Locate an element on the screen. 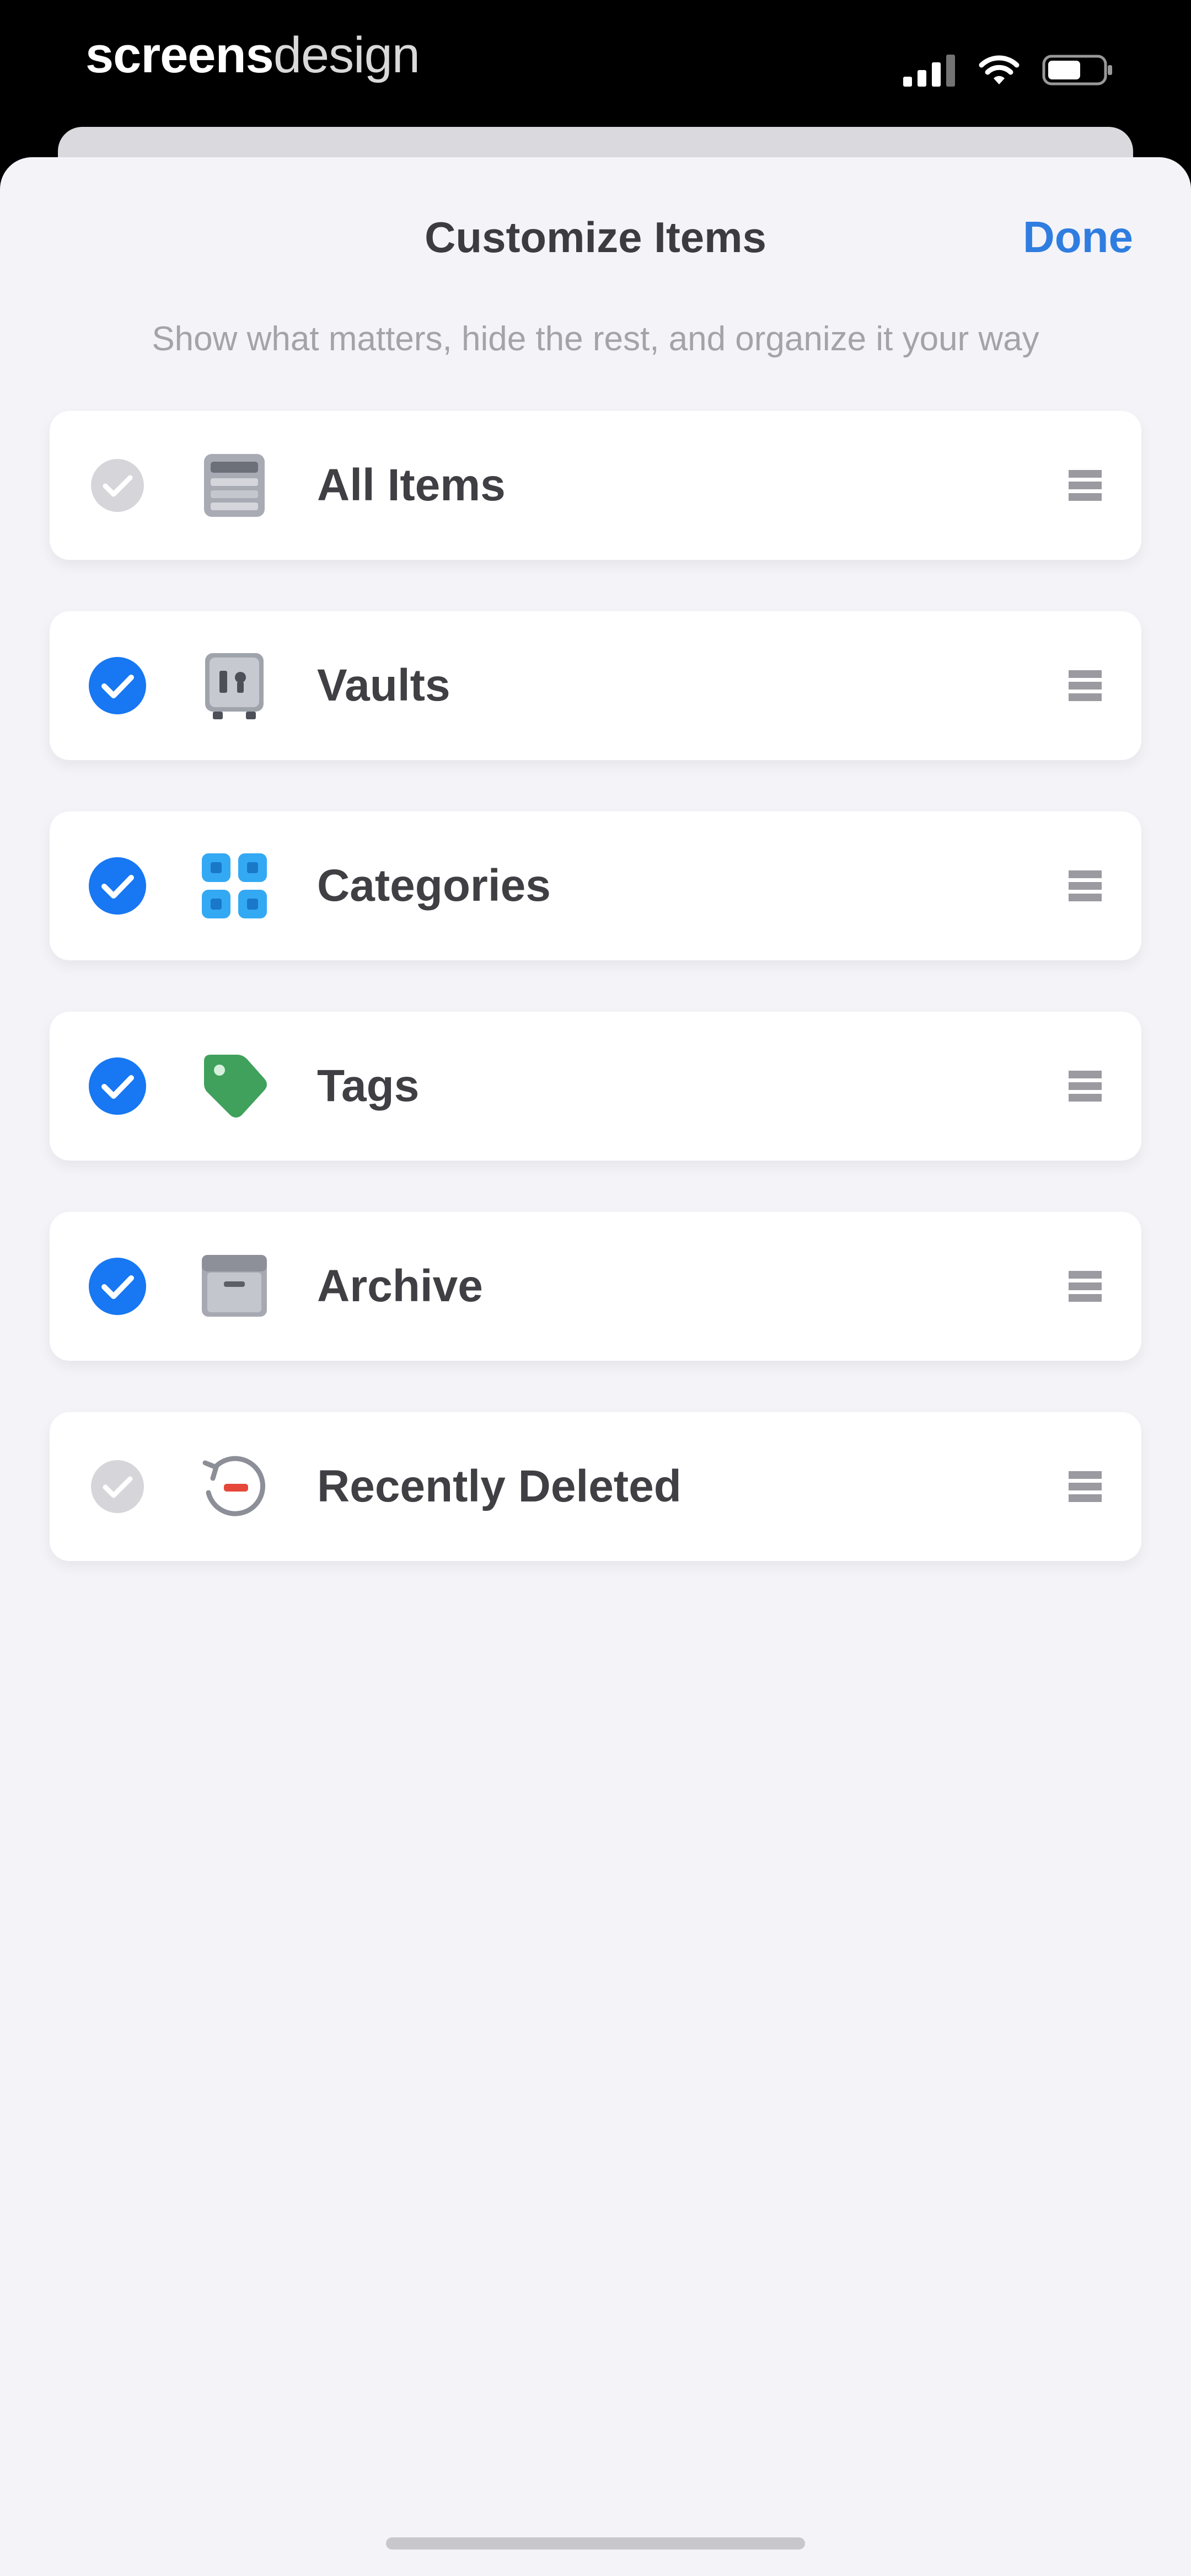 The image size is (1191, 2576). tag-icon is located at coordinates (235, 1086).